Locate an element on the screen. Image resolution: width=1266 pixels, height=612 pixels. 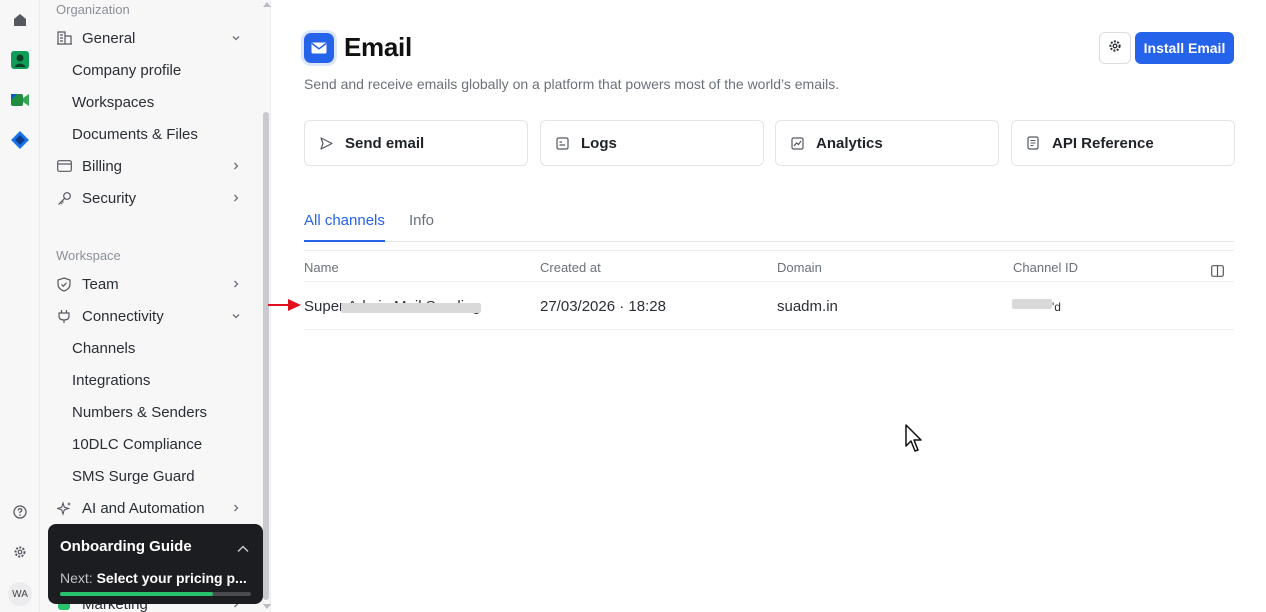
sidebar-item-sms-surge-guard: SMS Surge Guard is located at coordinates (133, 476).